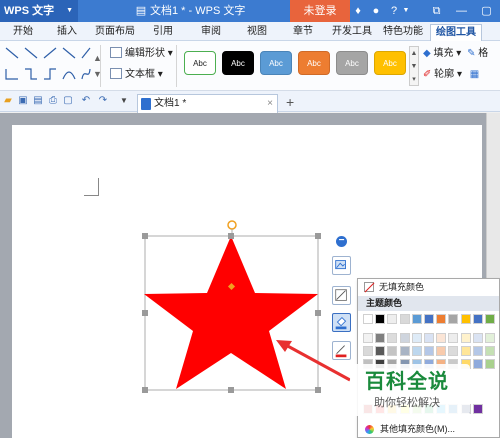 Image resolution: width=500 pixels, height=438 pixels. Describe the element at coordinates (451, 75) in the screenshot. I see `outline-button: ✐ 轮廓 ▾ ▦` at that location.